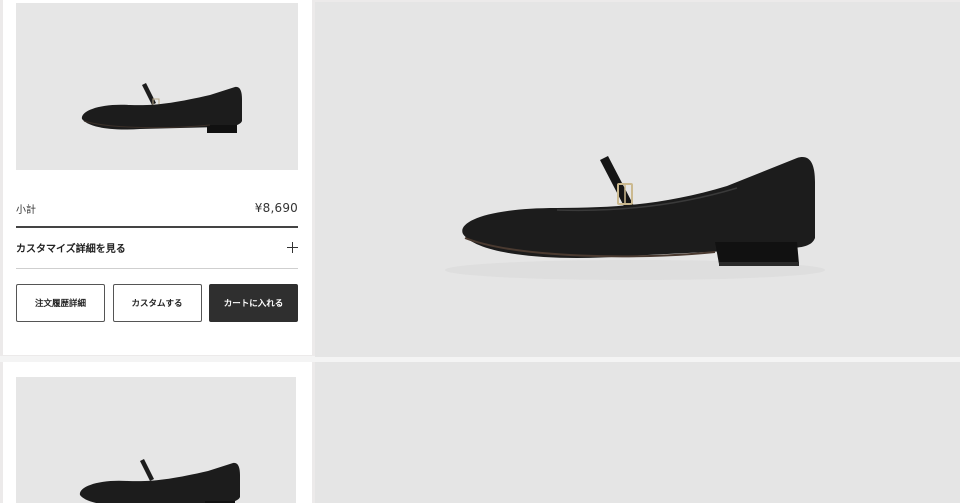 This screenshot has width=960, height=503. I want to click on customize-details-label: カスタマイズ詳細を見る, so click(71, 249).